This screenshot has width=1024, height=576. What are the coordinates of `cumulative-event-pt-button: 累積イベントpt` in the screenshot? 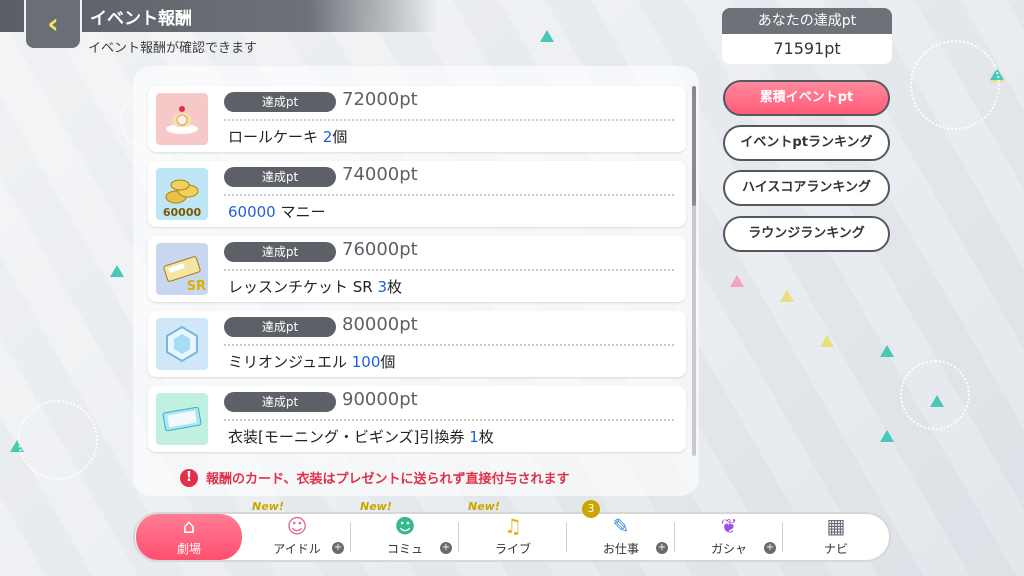 It's located at (806, 98).